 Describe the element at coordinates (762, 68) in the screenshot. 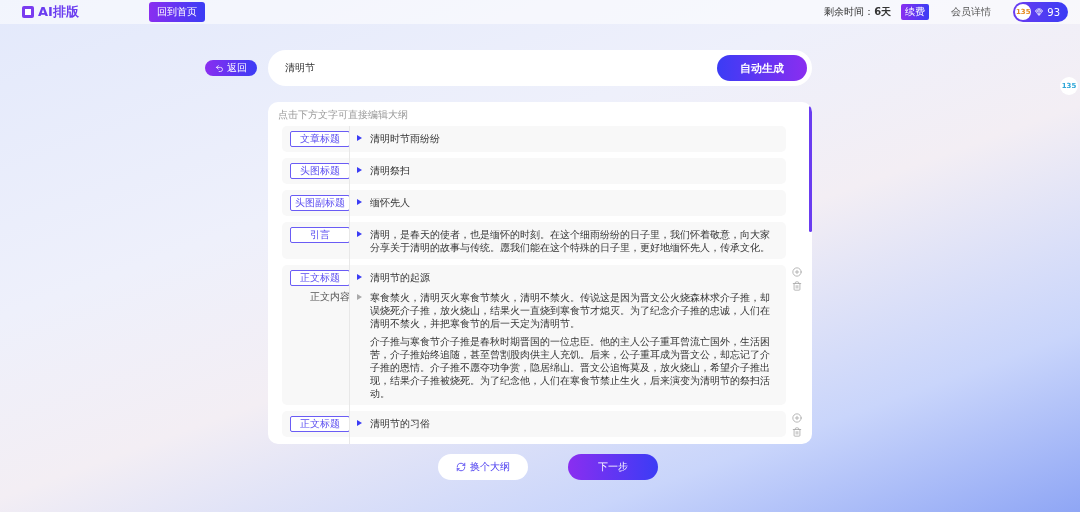

I see `generate-button: 自动生成` at that location.